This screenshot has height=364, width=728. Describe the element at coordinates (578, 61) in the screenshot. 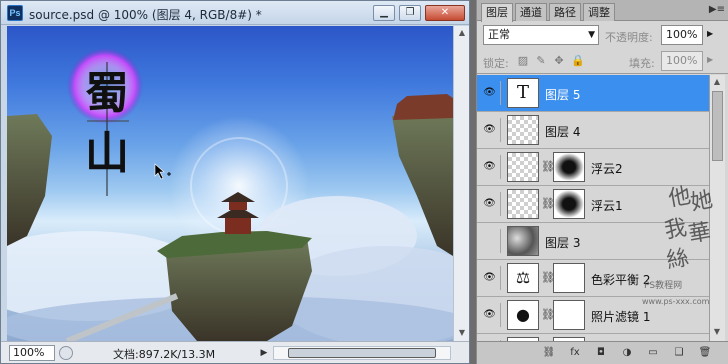

I see `lock-all-icon: 🔒` at that location.